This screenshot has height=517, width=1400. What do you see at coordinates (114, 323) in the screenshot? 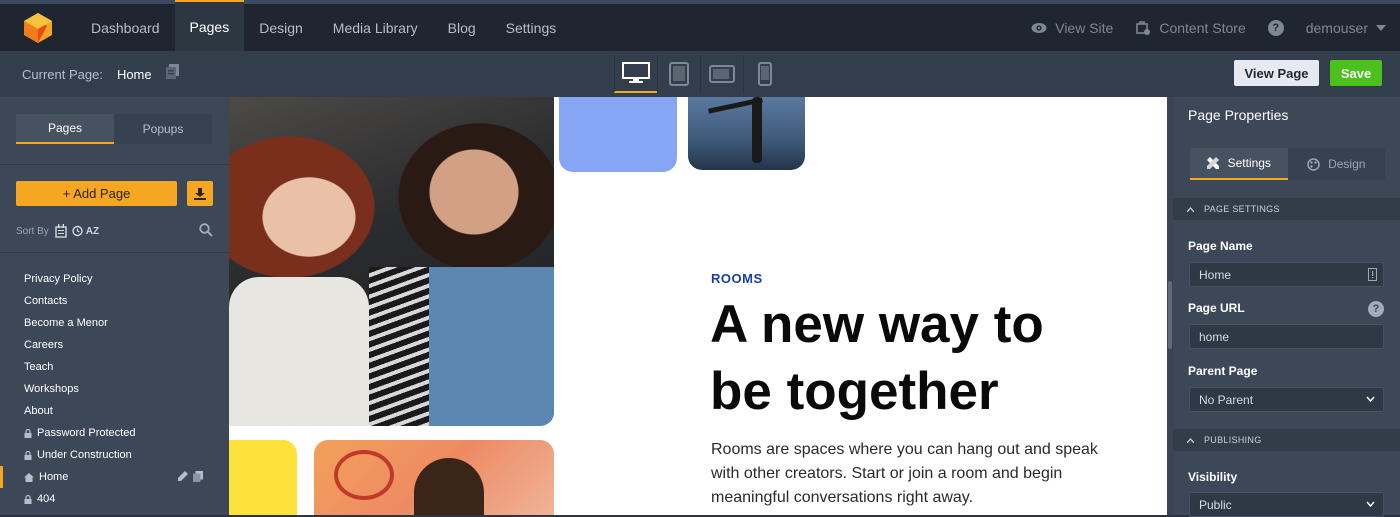
I see `page-item-become-a-menor: Become a Menor` at bounding box center [114, 323].